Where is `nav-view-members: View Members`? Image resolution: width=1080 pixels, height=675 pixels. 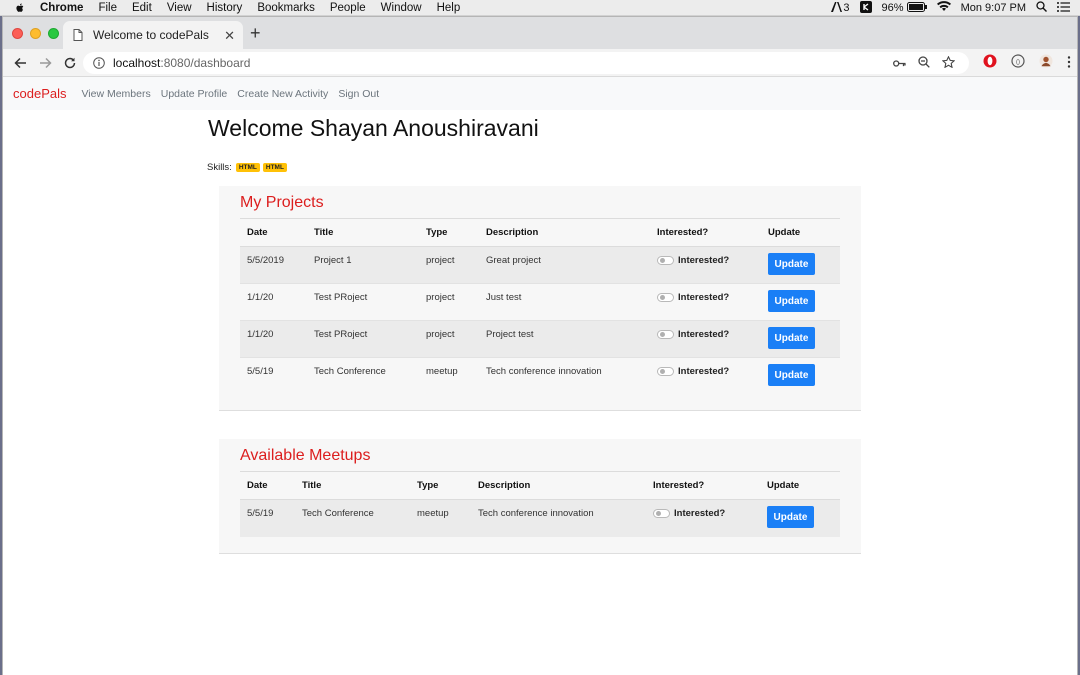
nav-view-members: View Members is located at coordinates (115, 94).